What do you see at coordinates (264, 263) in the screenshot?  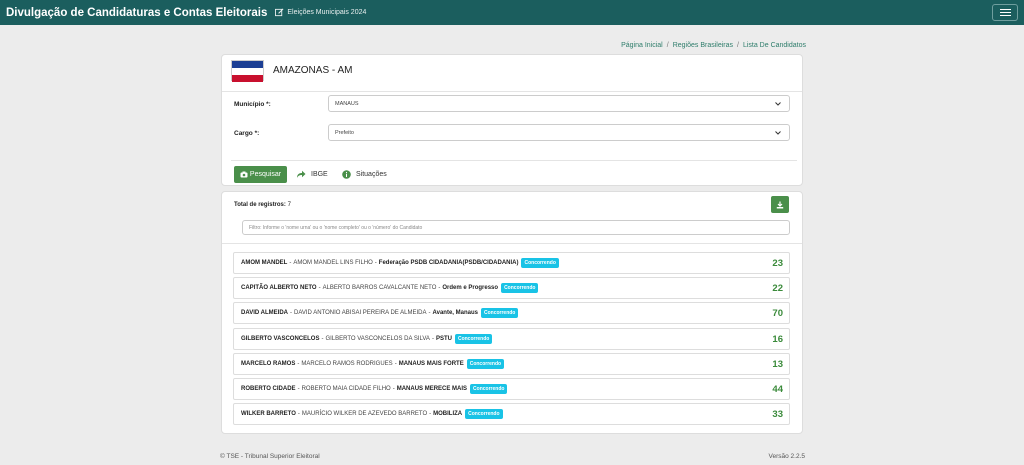 I see `candidate-ballot-name: AMOM MANDEL` at bounding box center [264, 263].